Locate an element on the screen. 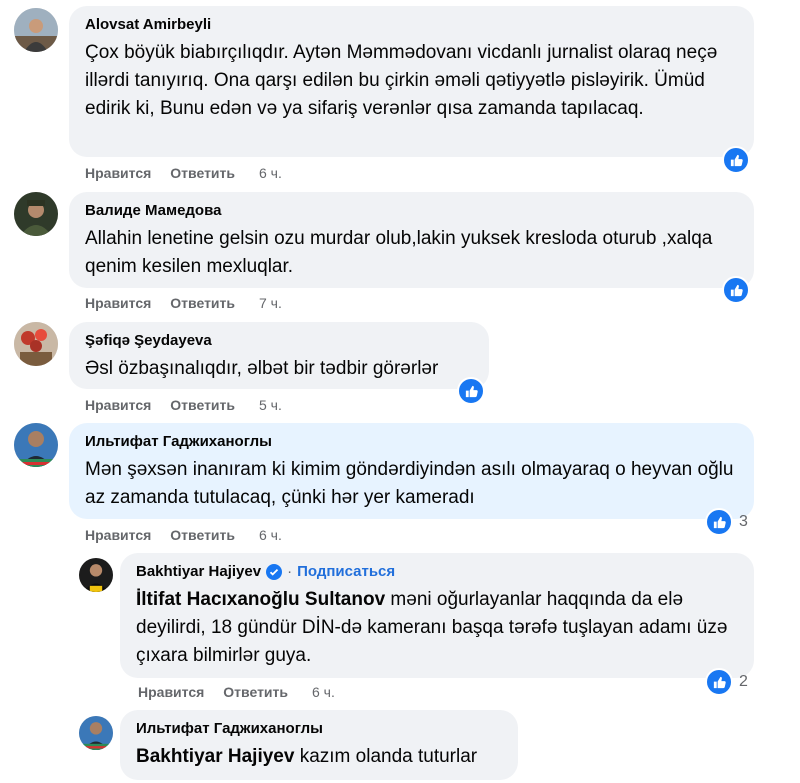  comment-author-row: Bakhtiyar Hajiyev · Подписаться is located at coordinates (437, 572).